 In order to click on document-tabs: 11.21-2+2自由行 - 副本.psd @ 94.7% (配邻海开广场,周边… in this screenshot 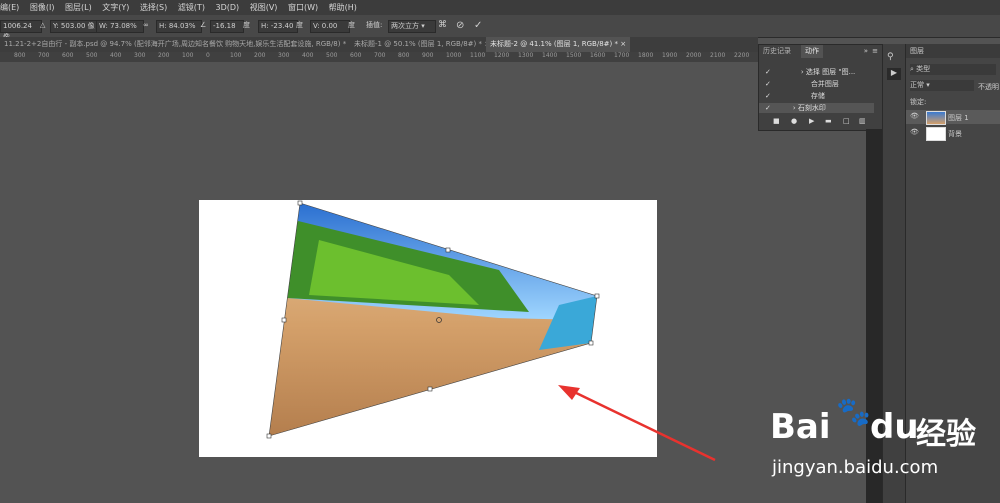, I will do `click(379, 44)`.